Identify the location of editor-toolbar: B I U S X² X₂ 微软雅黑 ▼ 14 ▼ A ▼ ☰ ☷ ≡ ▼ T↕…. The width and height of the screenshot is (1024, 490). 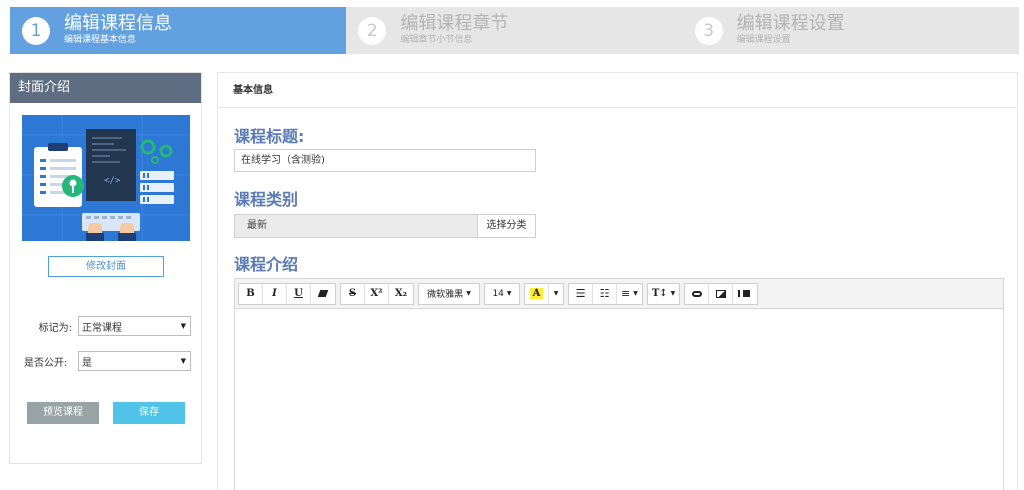
(619, 294).